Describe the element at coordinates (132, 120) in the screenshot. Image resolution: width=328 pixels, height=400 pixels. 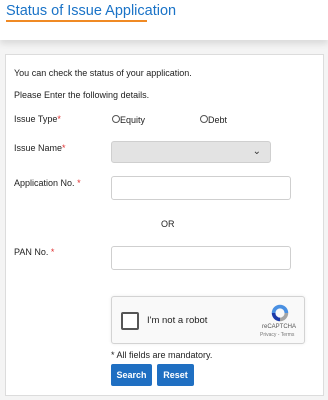
I see `equity-radio-label: Equity` at that location.